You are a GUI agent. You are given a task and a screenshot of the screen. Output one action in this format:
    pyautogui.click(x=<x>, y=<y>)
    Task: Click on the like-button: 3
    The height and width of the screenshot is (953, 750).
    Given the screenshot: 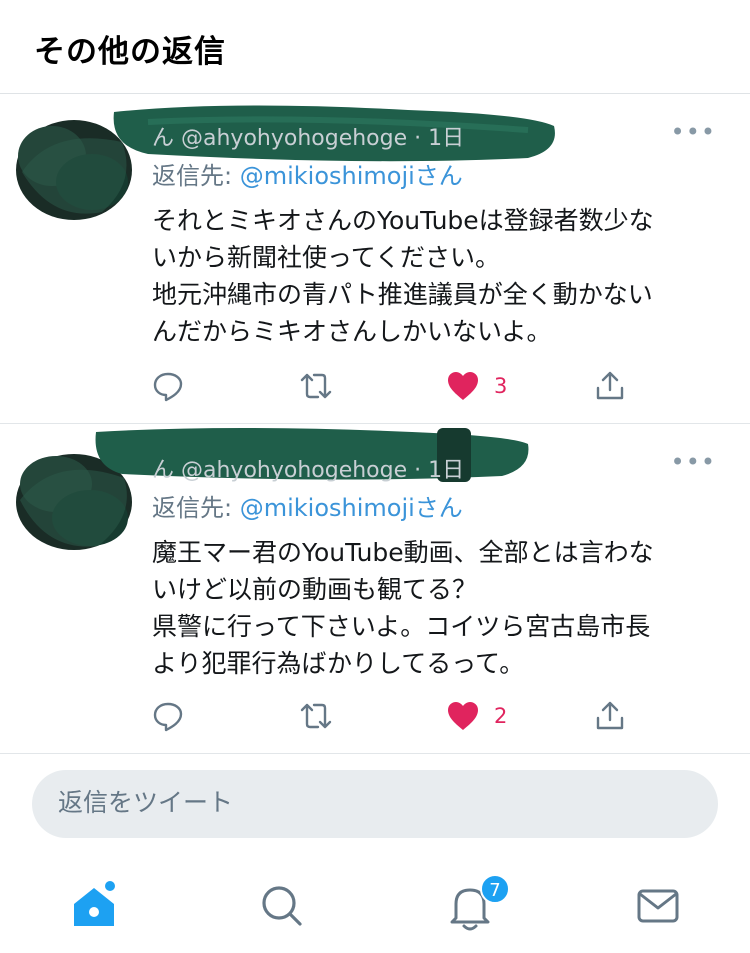 What is the action you would take?
    pyautogui.click(x=476, y=386)
    